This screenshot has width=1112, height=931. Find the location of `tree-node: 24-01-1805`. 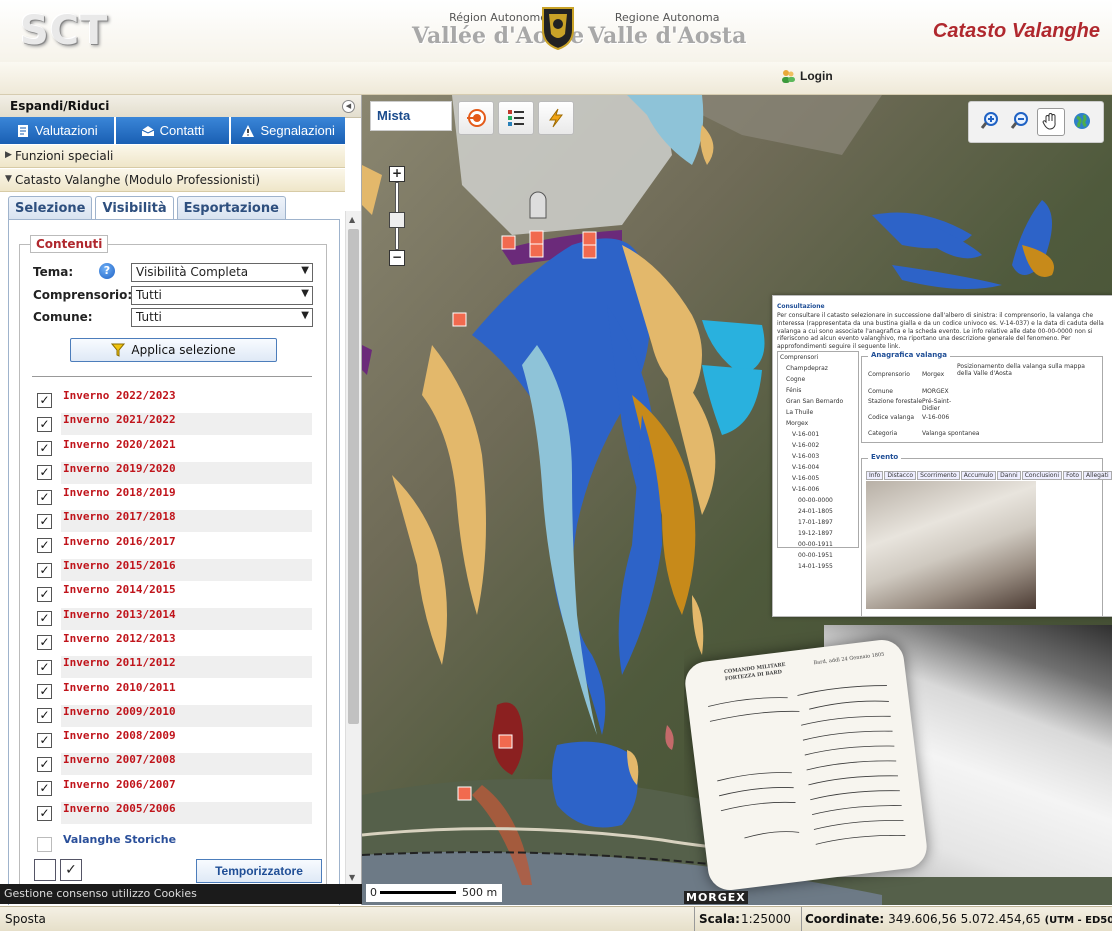

tree-node: 24-01-1805 is located at coordinates (818, 511).